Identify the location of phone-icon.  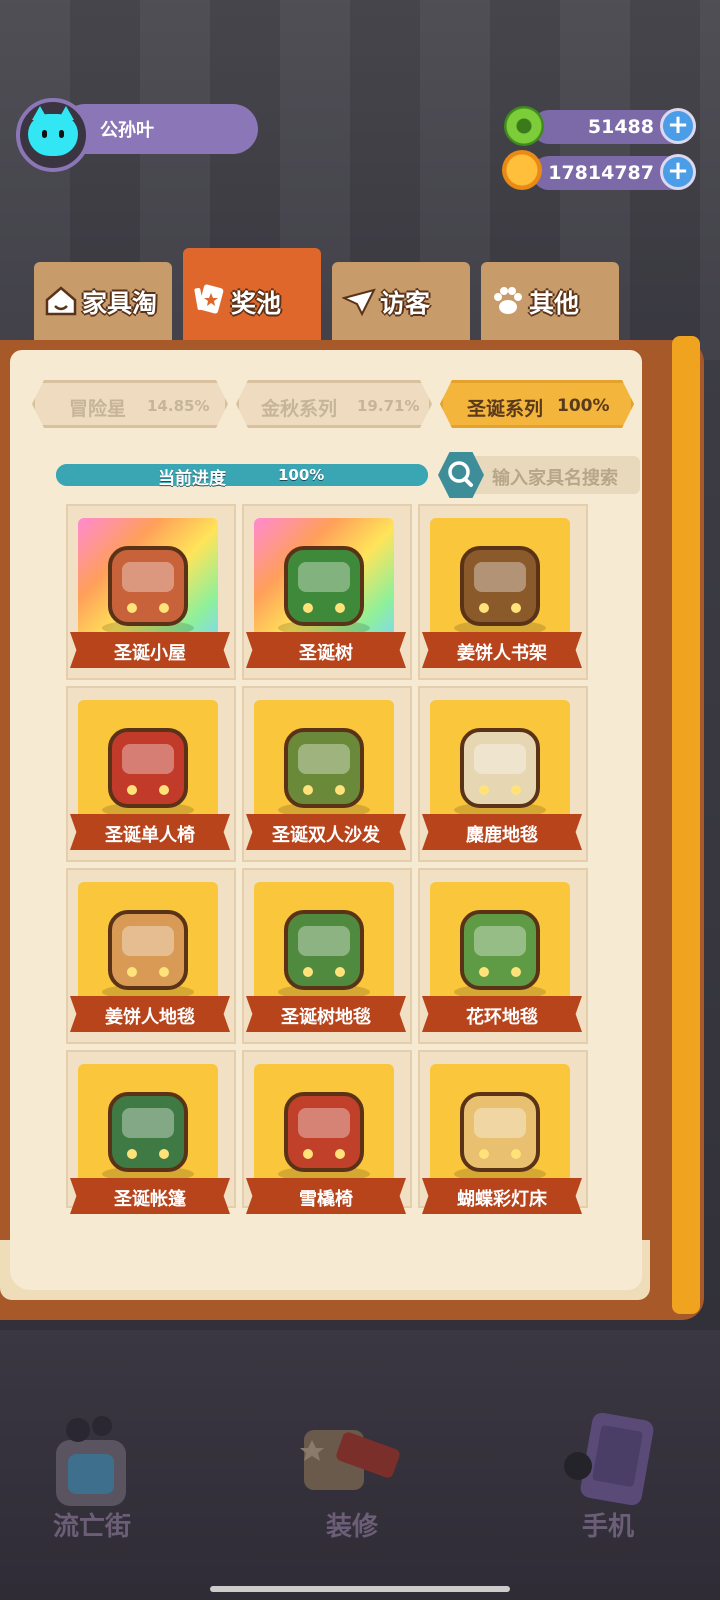
(609, 1459).